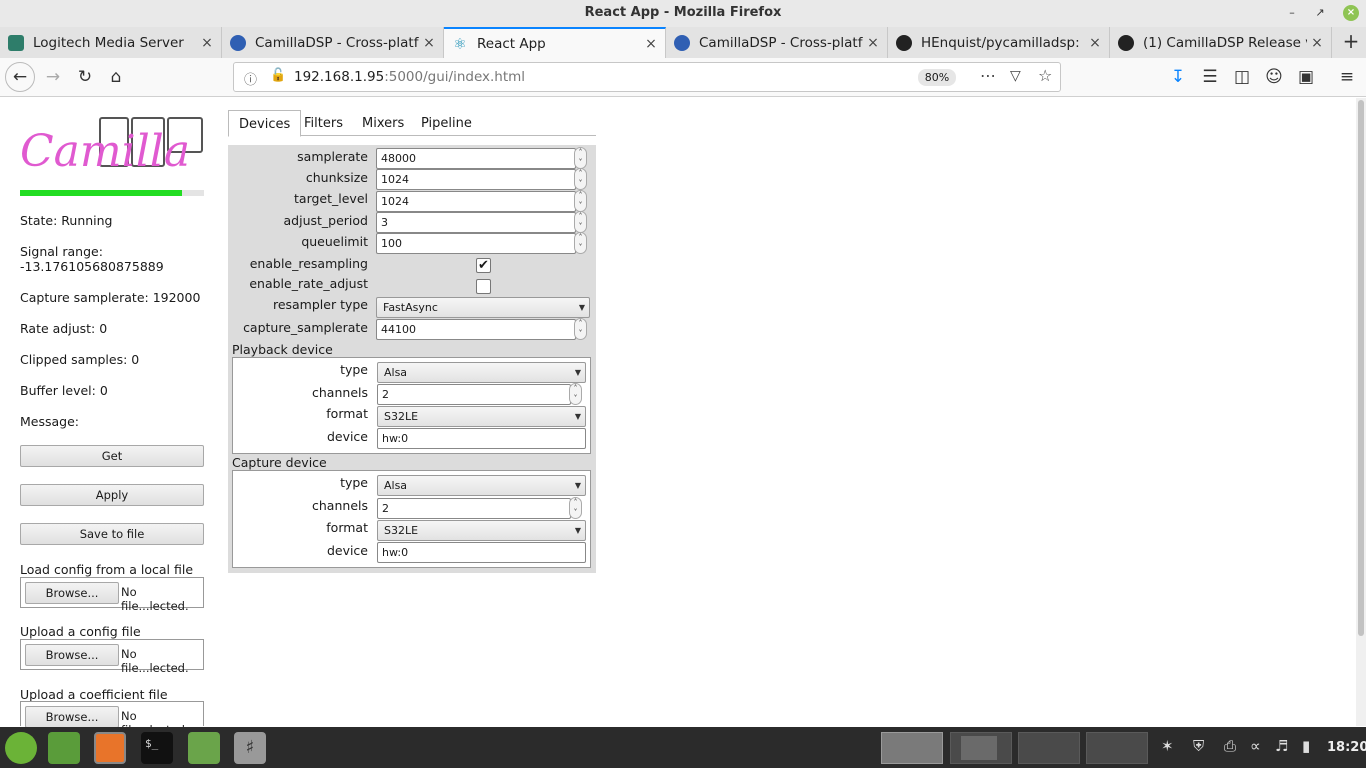 The height and width of the screenshot is (768, 1366). What do you see at coordinates (111, 145) in the screenshot?
I see `camilladsp-logo: Camilla` at bounding box center [111, 145].